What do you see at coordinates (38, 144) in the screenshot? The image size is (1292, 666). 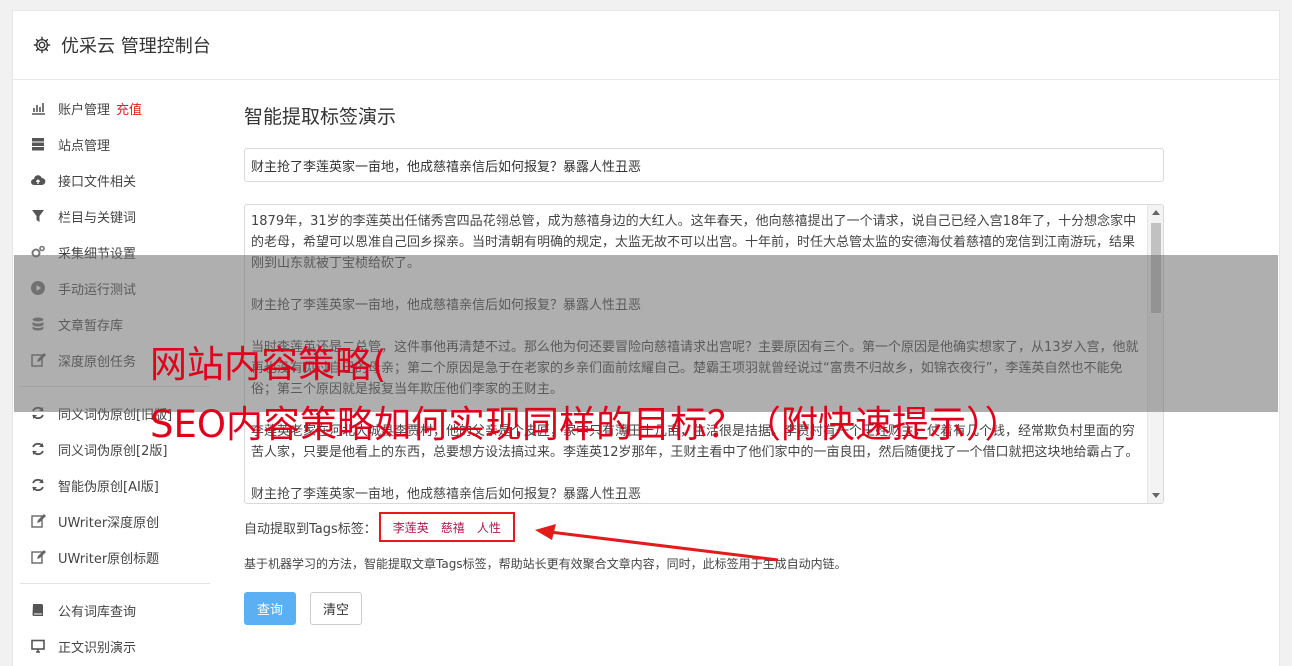 I see `server-icon` at bounding box center [38, 144].